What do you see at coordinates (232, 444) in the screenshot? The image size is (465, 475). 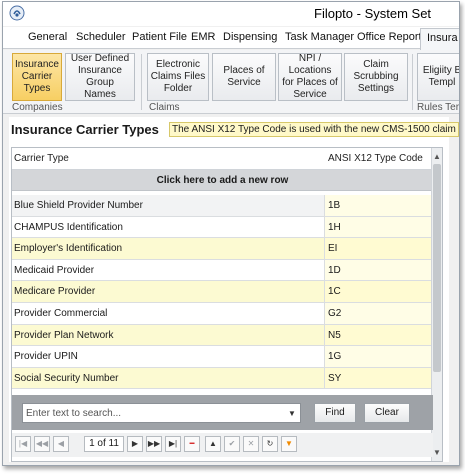 I see `save-check-icon: ✔` at bounding box center [232, 444].